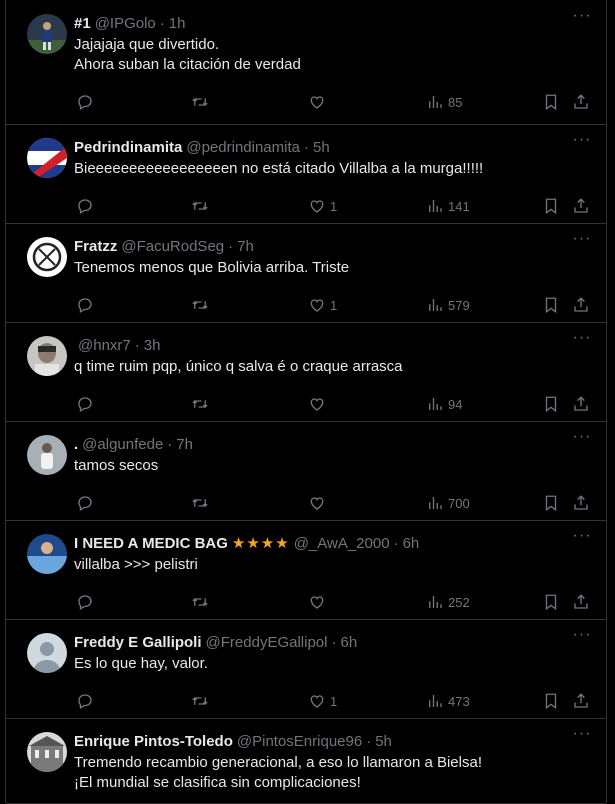 This screenshot has width=615, height=804. What do you see at coordinates (448, 503) in the screenshot?
I see `views-button: 700` at bounding box center [448, 503].